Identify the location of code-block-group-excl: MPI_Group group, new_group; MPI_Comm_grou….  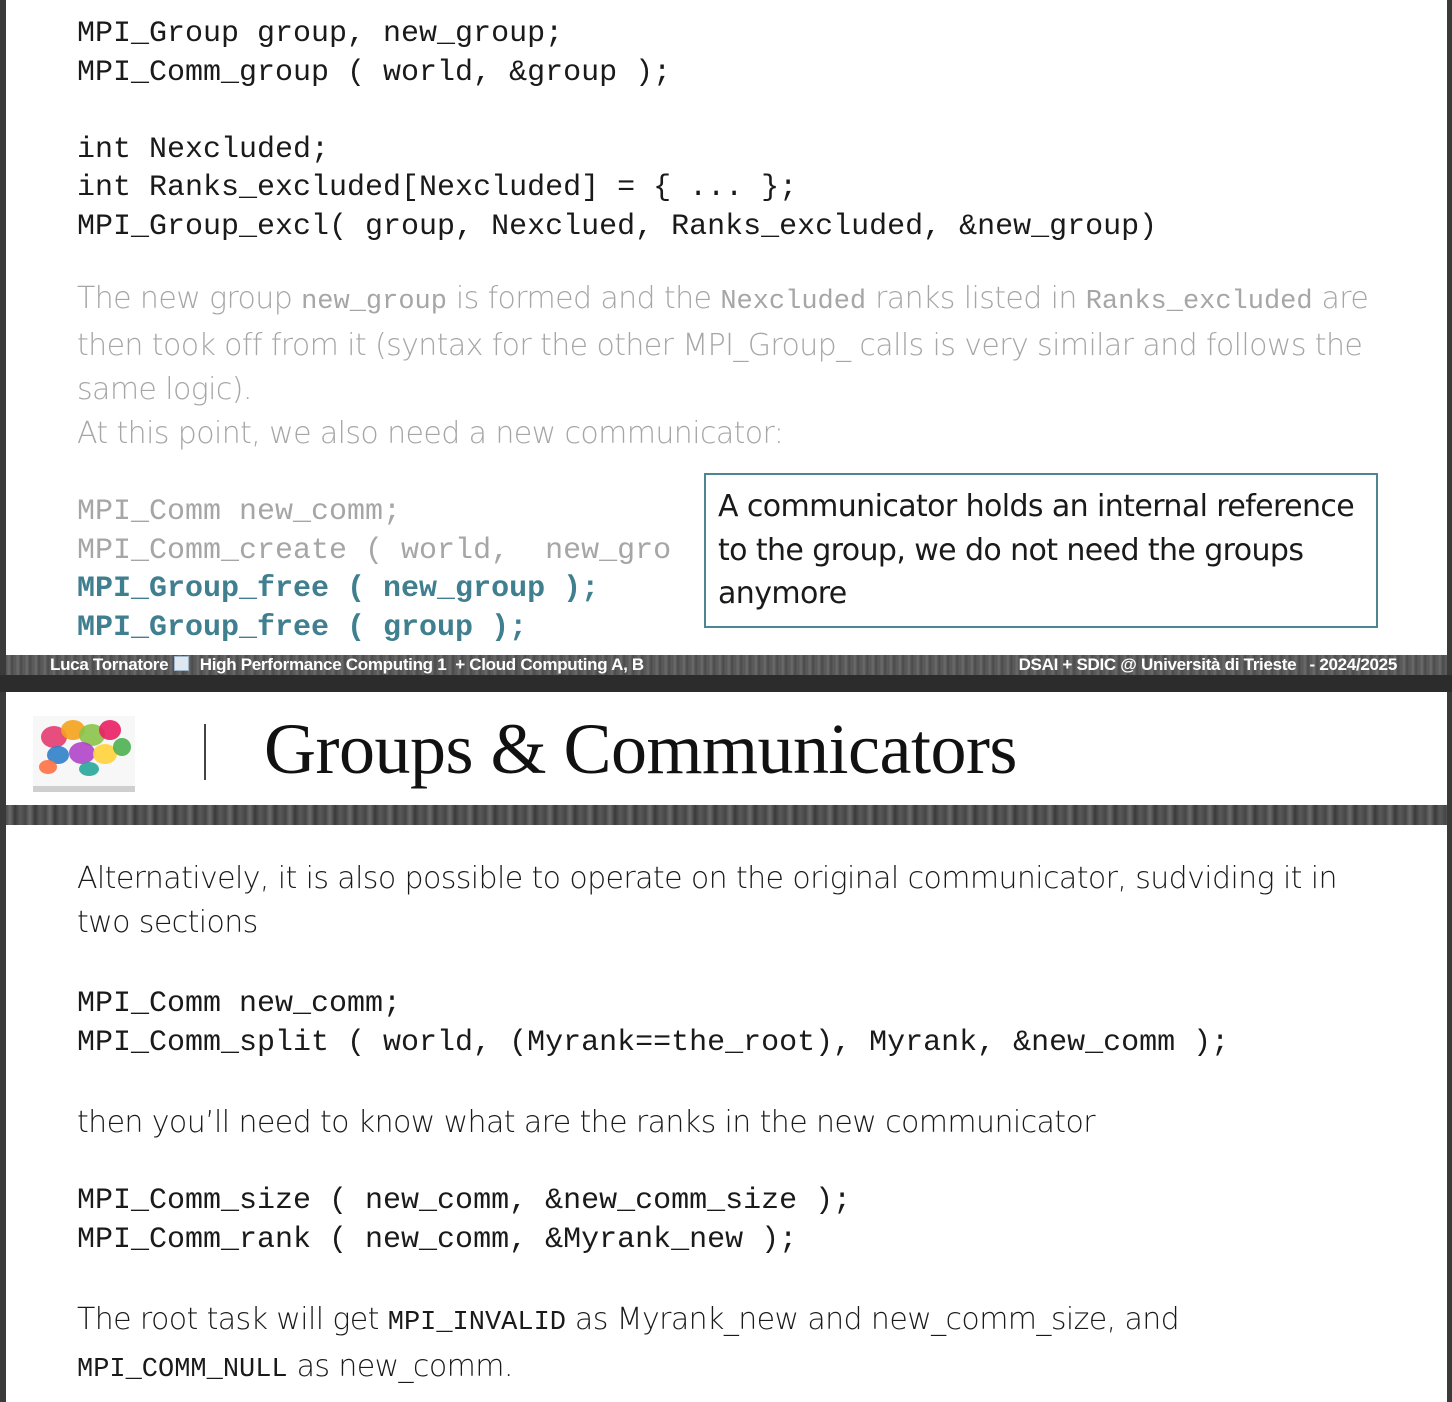
(617, 130).